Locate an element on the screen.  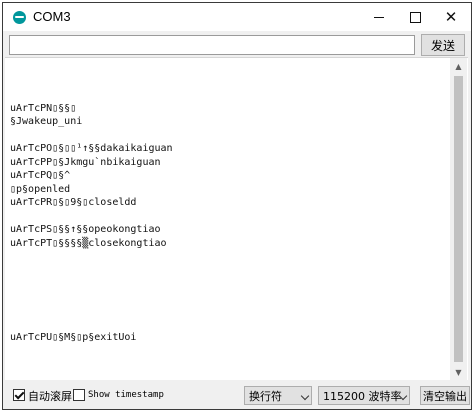
status-bar: 自动滚屏 Show timestamp 换行符 115200 波特率 清空输出 is located at coordinates (237, 395).